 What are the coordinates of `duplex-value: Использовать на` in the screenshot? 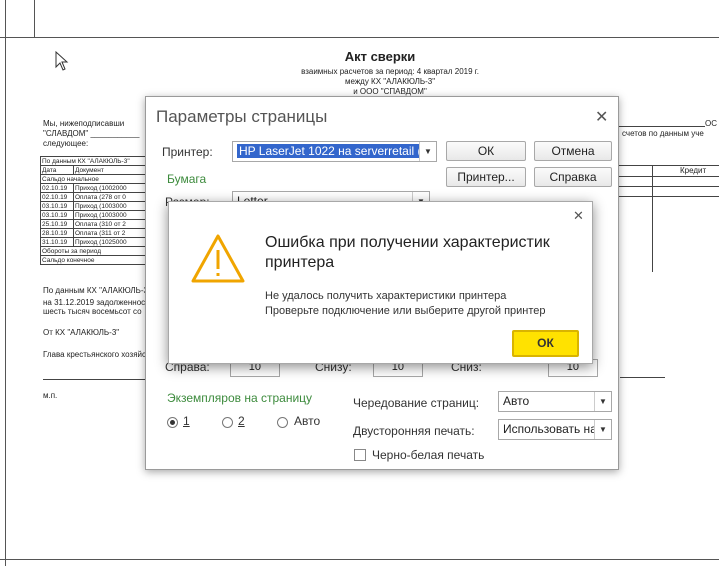 It's located at (550, 429).